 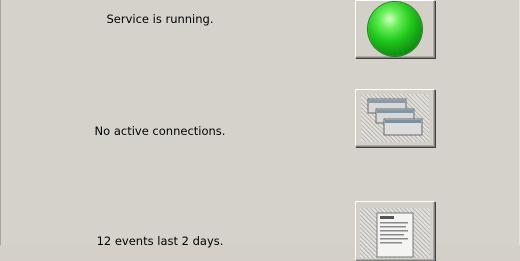 I want to click on connections-status-label: No active connections., so click(x=160, y=131).